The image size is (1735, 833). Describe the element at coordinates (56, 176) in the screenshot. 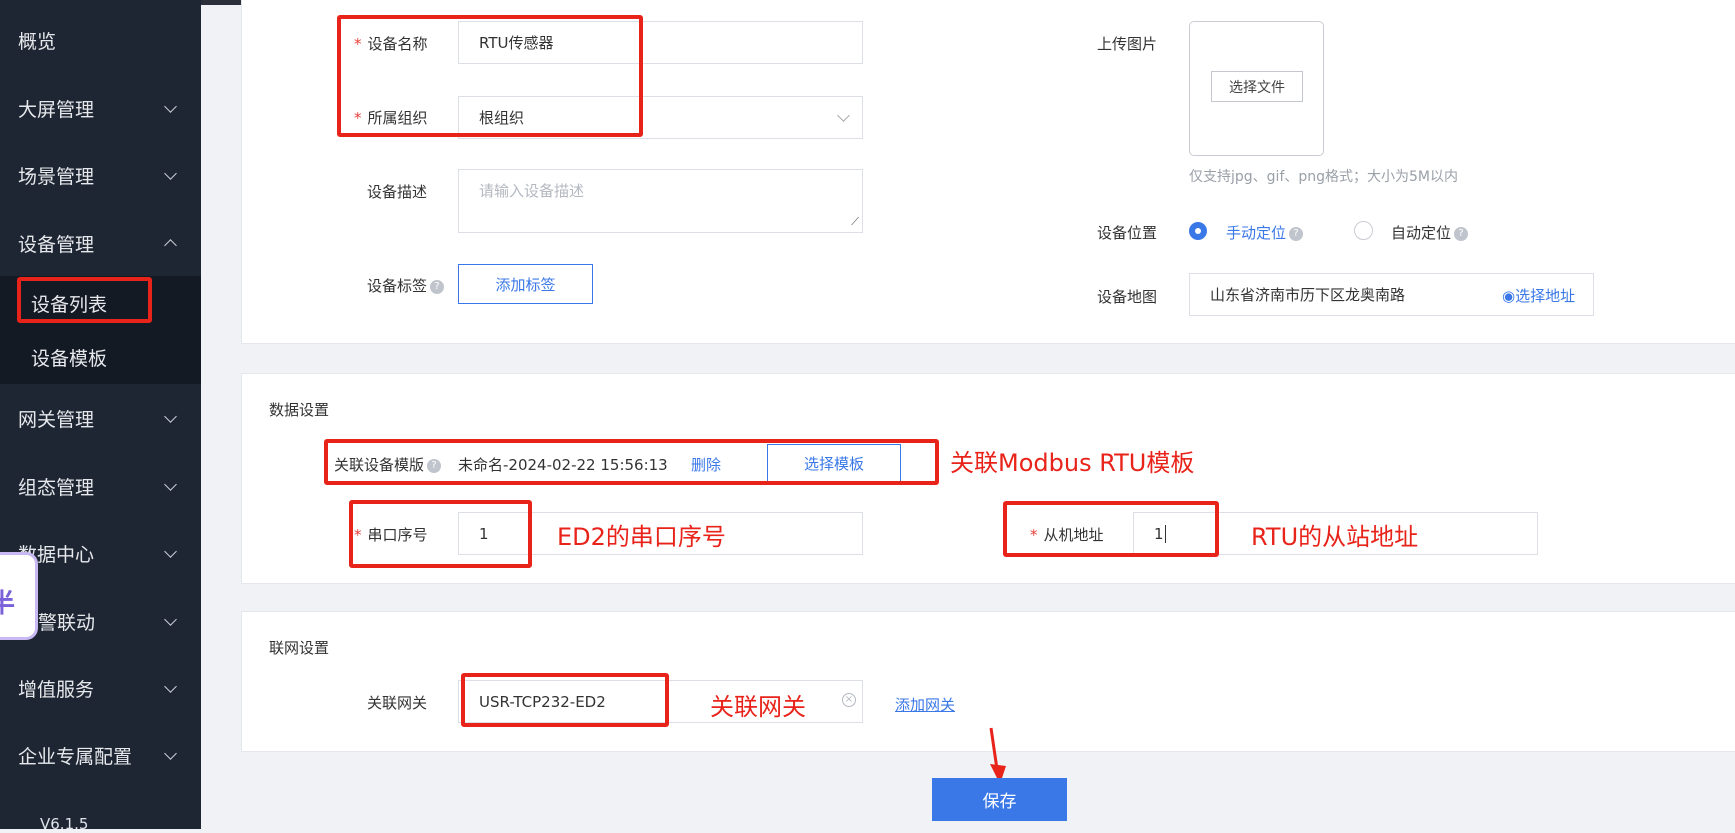

I see `sidebar-item-label: 场景管理` at that location.